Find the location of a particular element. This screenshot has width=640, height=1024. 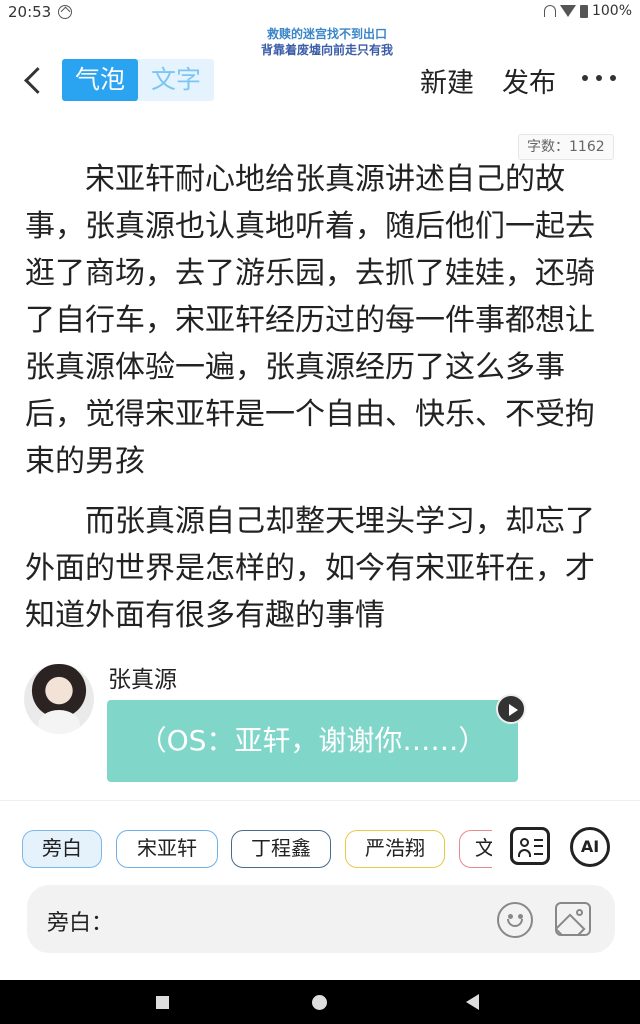

role-chip-row: 旁白 宋亚轩 丁程鑫 严浩翔 文 is located at coordinates (257, 849).